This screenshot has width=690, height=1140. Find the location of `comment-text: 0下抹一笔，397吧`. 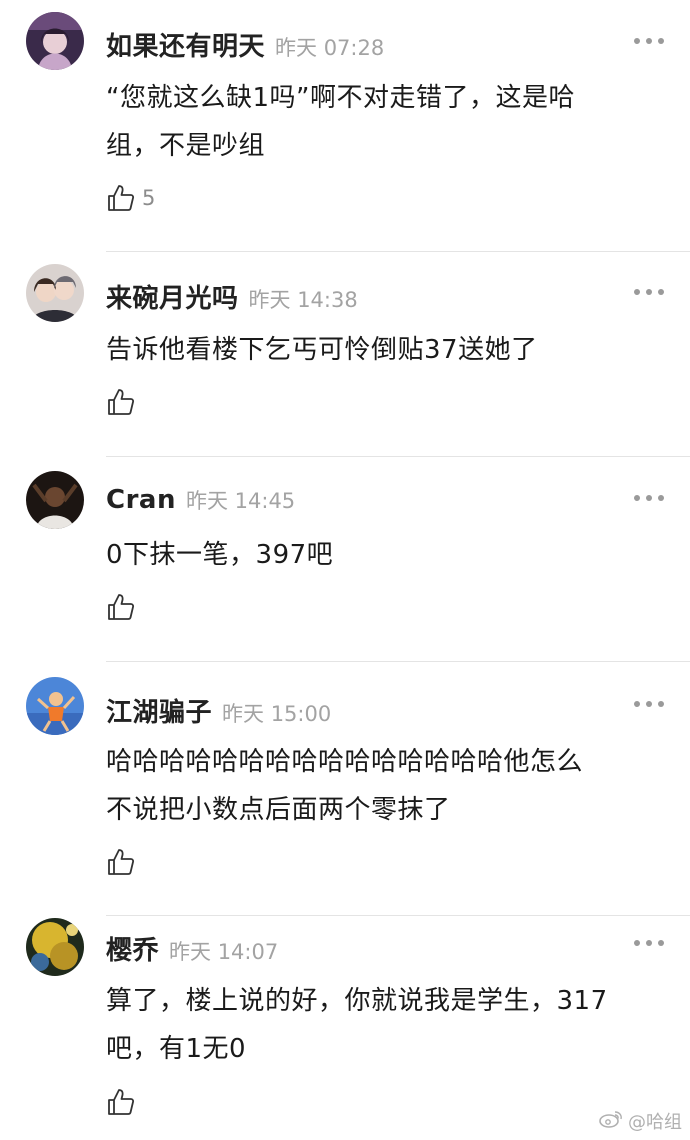

comment-text: 0下抹一笔，397吧 is located at coordinates (386, 555).